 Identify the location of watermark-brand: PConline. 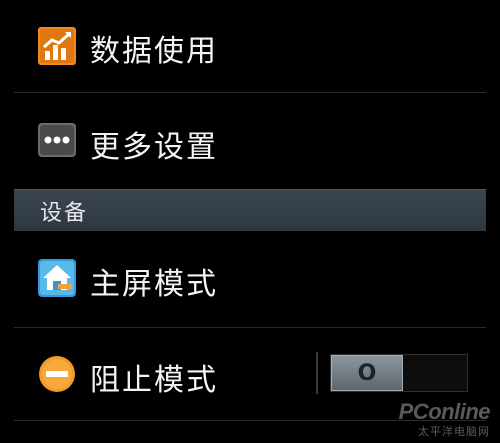
(444, 411).